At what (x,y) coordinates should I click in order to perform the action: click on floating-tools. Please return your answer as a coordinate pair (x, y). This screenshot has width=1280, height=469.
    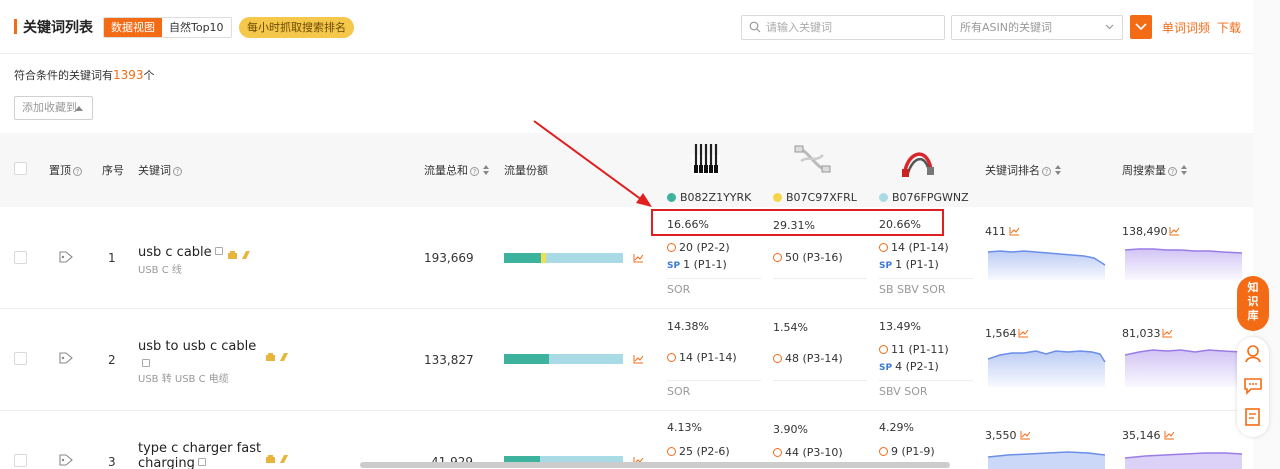
    Looking at the image, I should click on (1253, 387).